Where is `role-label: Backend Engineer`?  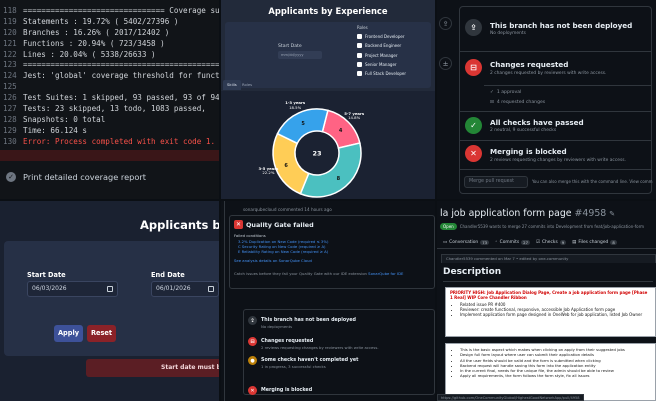 role-label: Backend Engineer is located at coordinates (383, 46).